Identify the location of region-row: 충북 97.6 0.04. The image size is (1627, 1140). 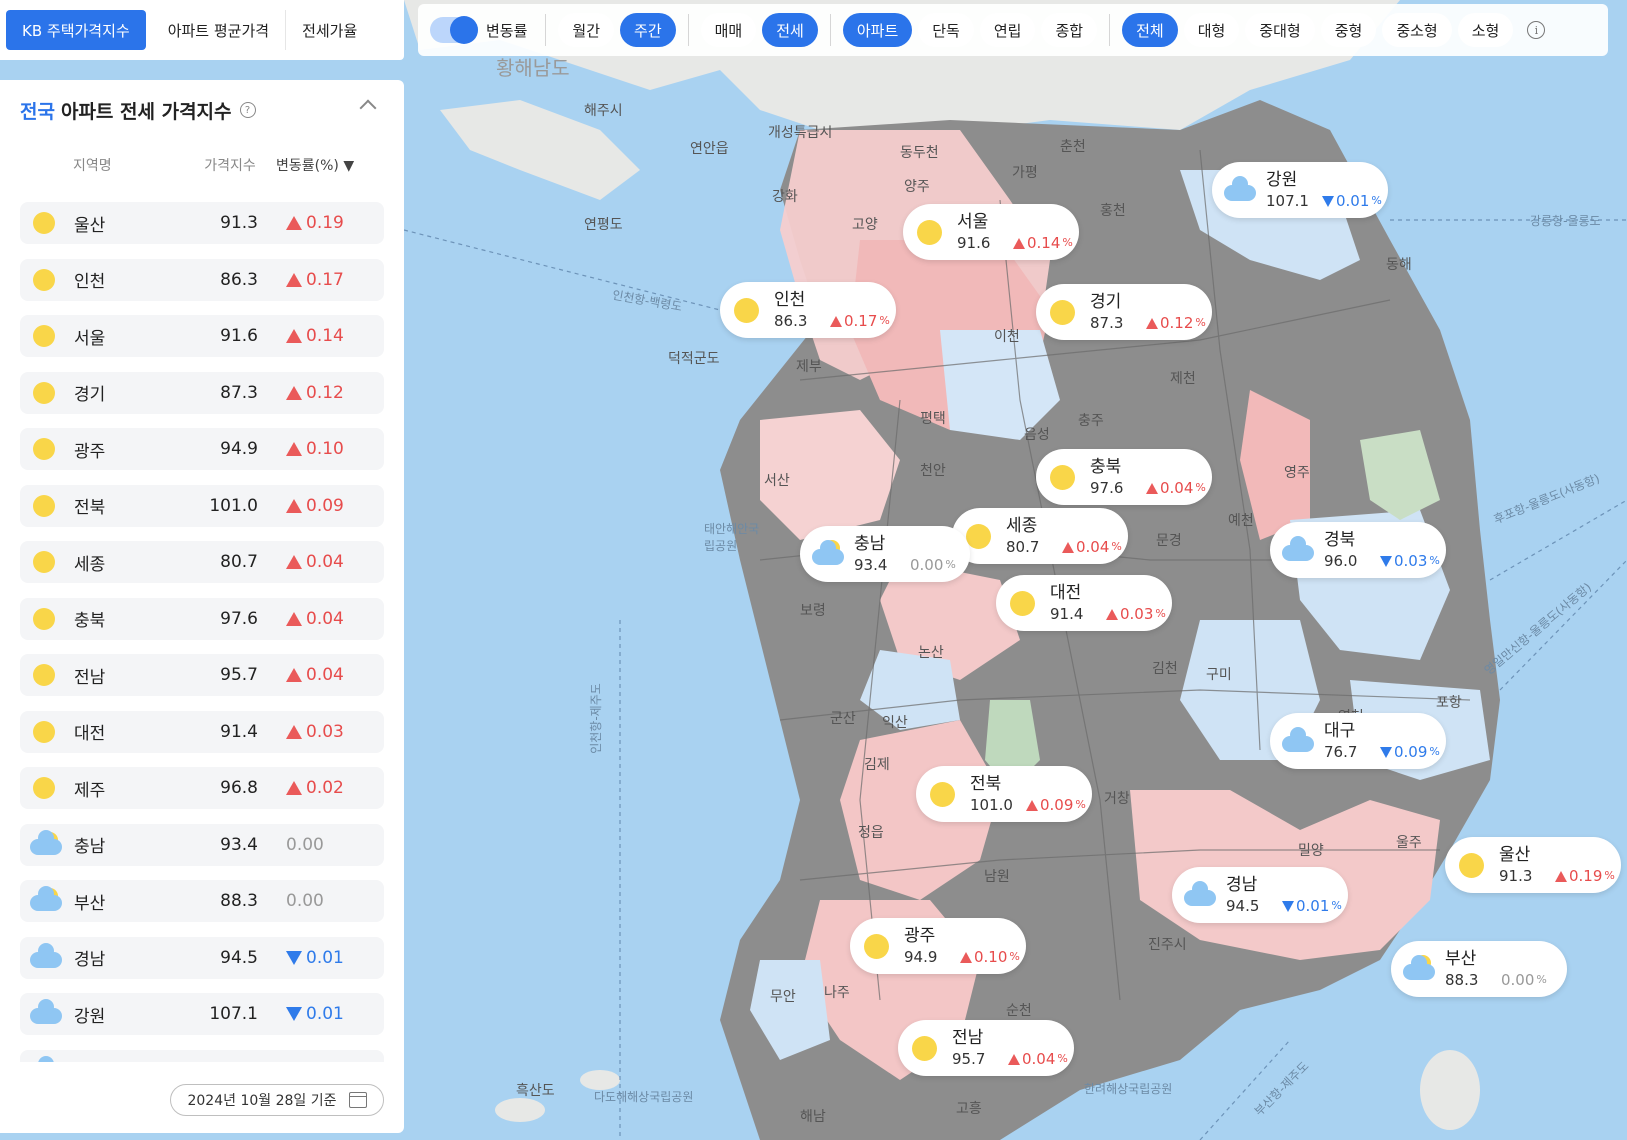
(202, 618).